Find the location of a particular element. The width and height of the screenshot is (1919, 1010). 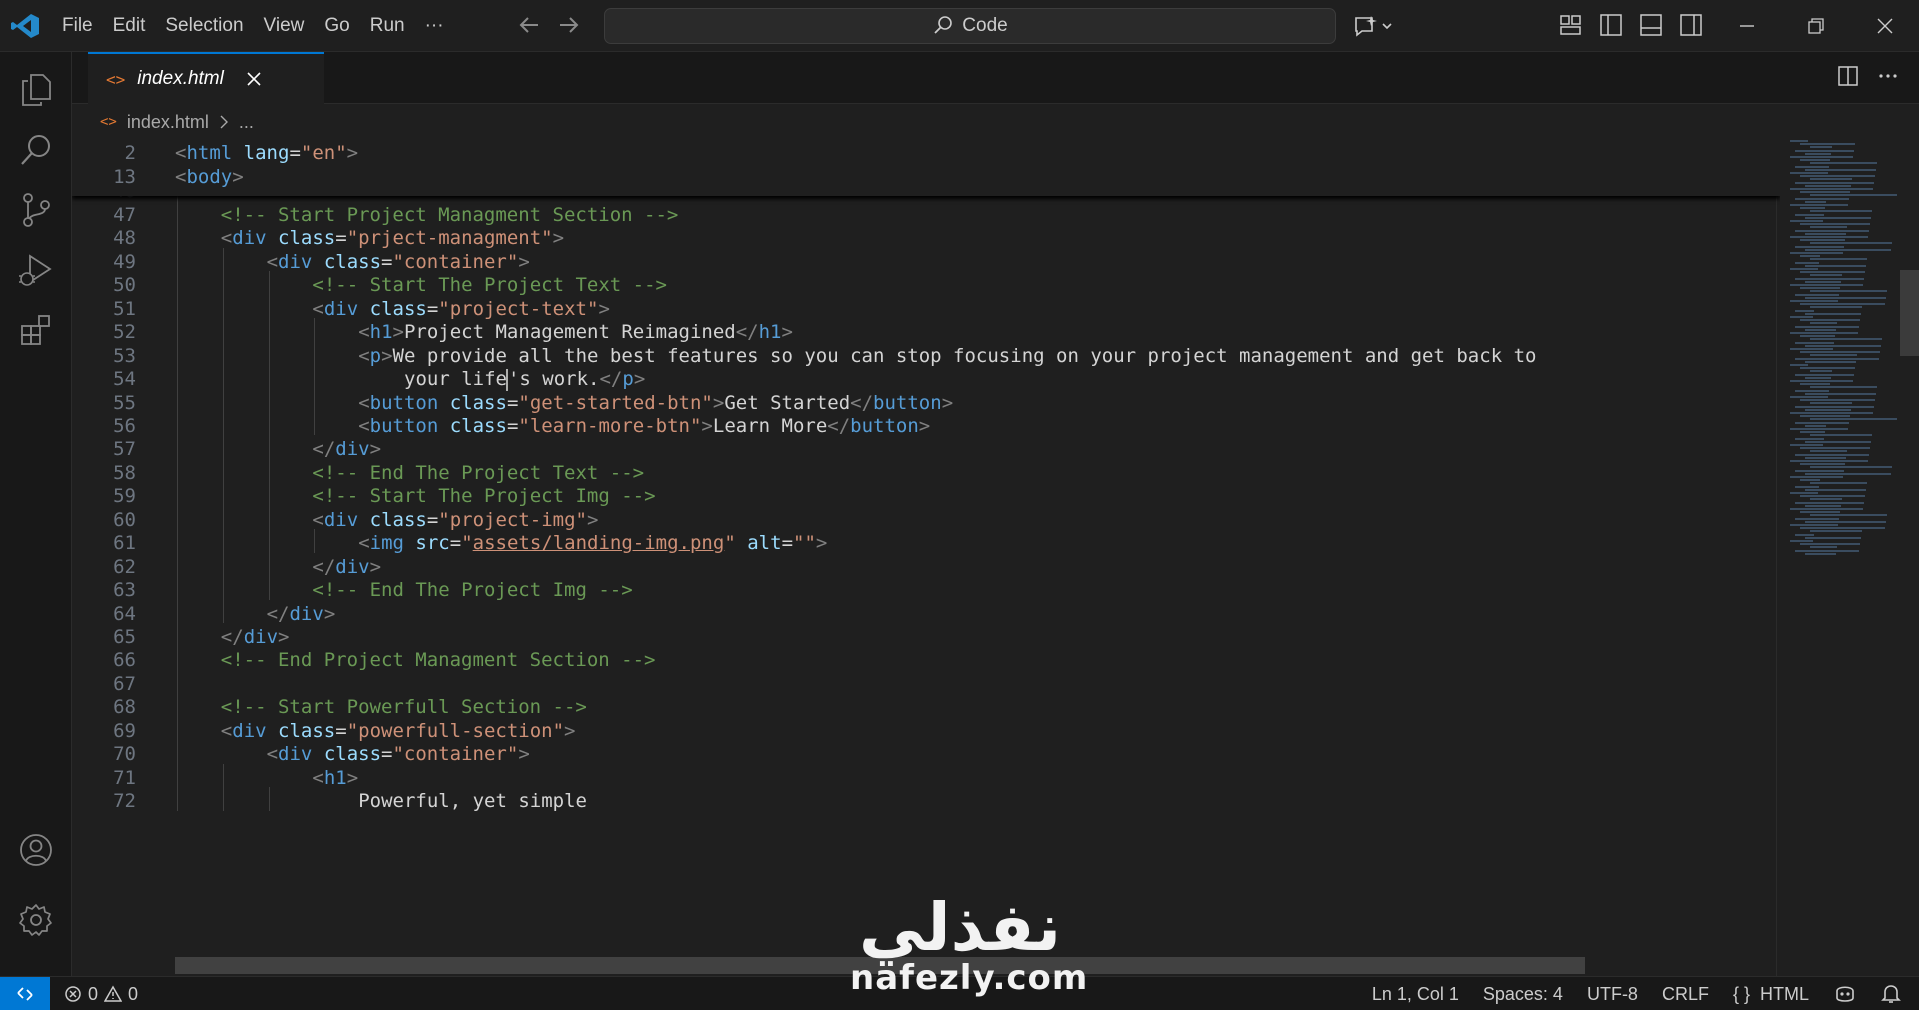

watermark-latin: nafezly.com is located at coordinates (969, 978).